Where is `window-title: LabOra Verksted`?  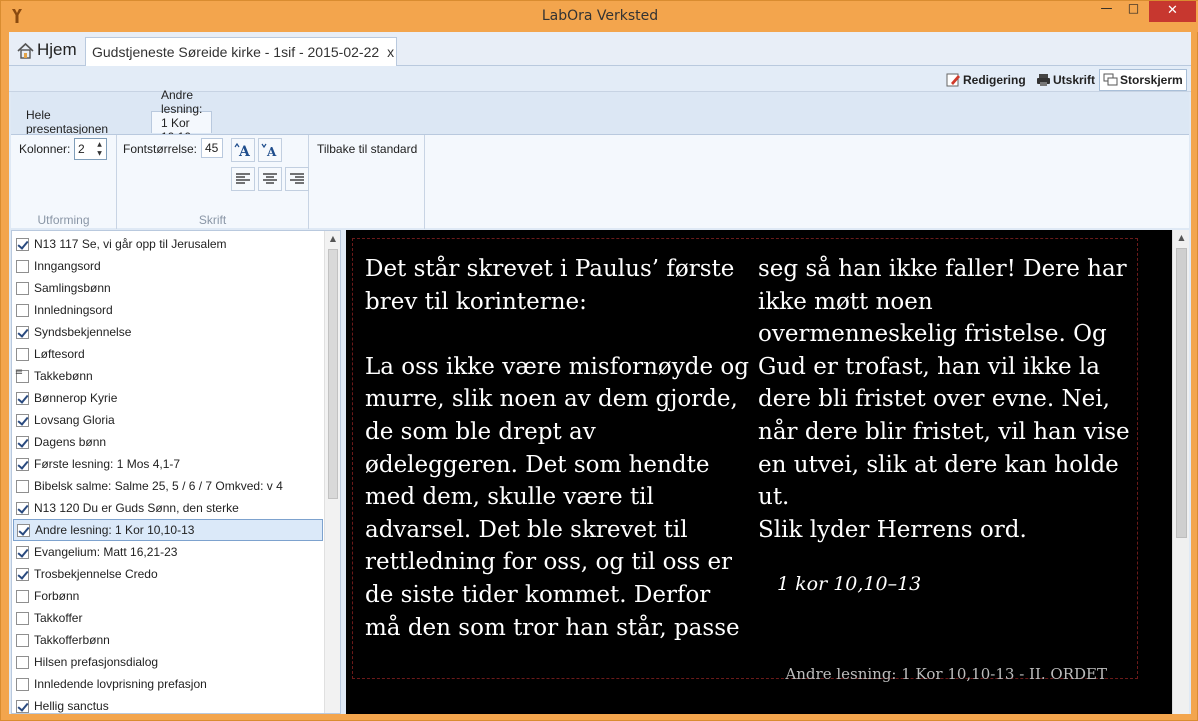
window-title: LabOra Verksted is located at coordinates (600, 16).